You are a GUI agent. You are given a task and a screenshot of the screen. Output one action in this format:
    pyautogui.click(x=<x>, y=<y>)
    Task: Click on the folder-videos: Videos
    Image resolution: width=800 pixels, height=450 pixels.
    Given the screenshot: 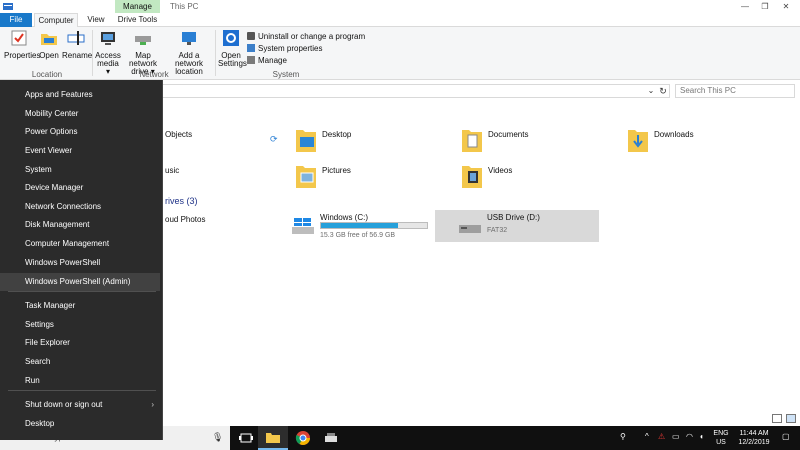 What is the action you would take?
    pyautogui.click(x=537, y=179)
    